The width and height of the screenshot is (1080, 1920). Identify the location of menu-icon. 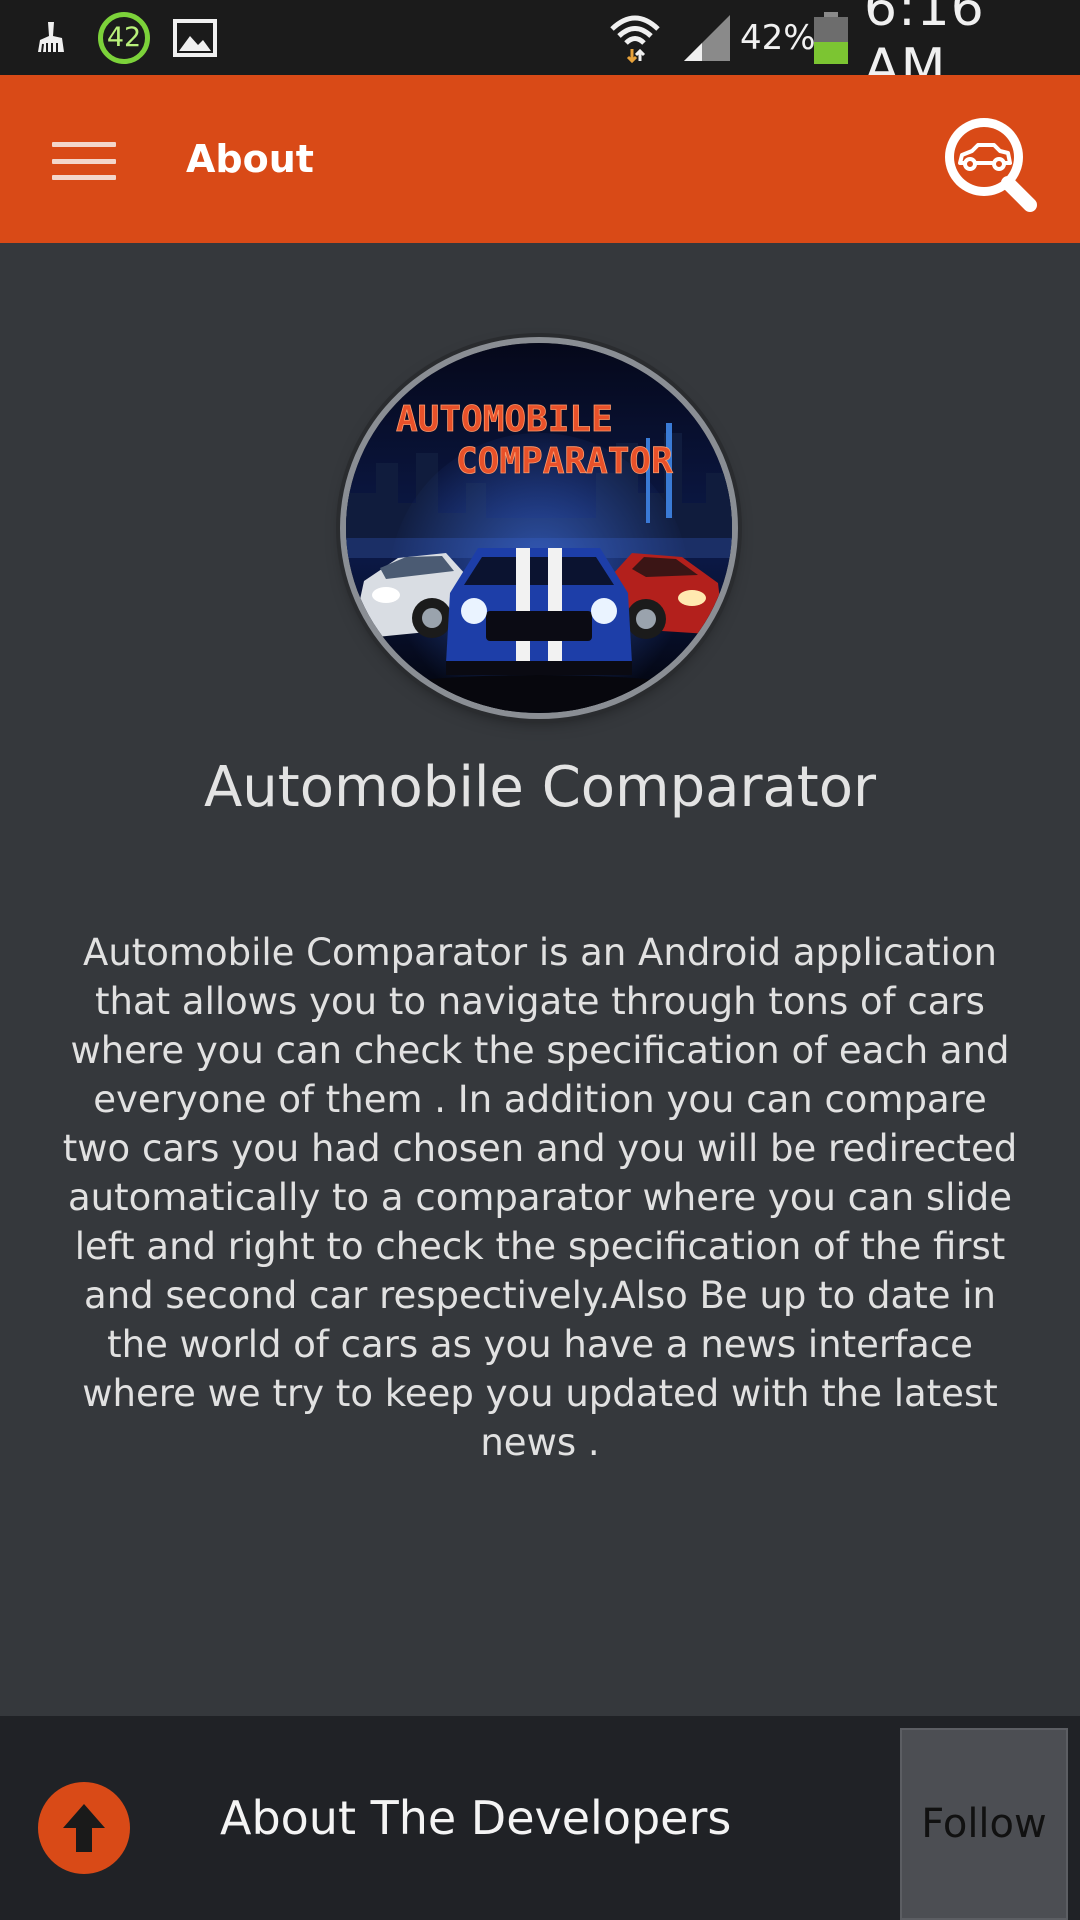
(84, 144).